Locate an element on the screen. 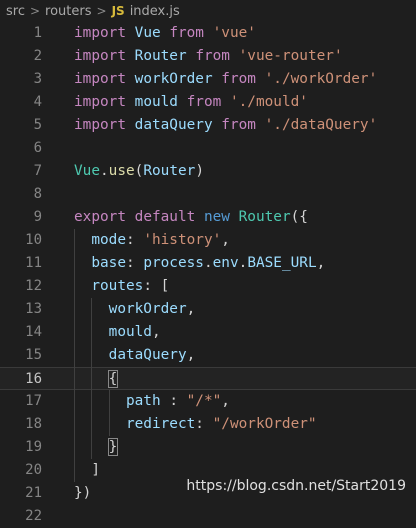  code-token: 'vue-router' is located at coordinates (290, 56).